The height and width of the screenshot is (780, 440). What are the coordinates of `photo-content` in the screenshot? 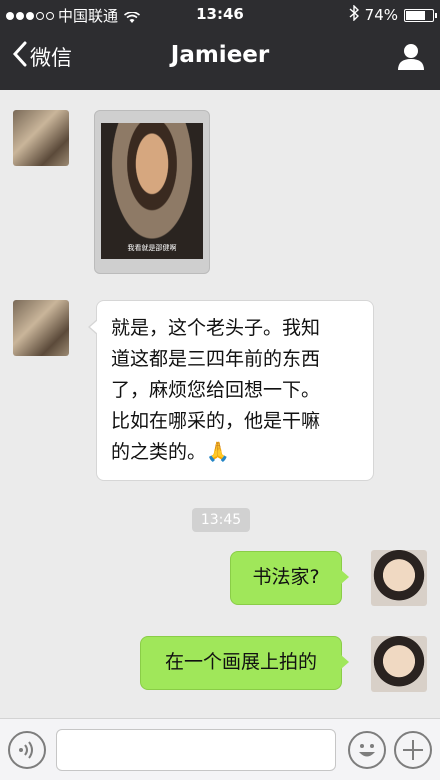 It's located at (152, 191).